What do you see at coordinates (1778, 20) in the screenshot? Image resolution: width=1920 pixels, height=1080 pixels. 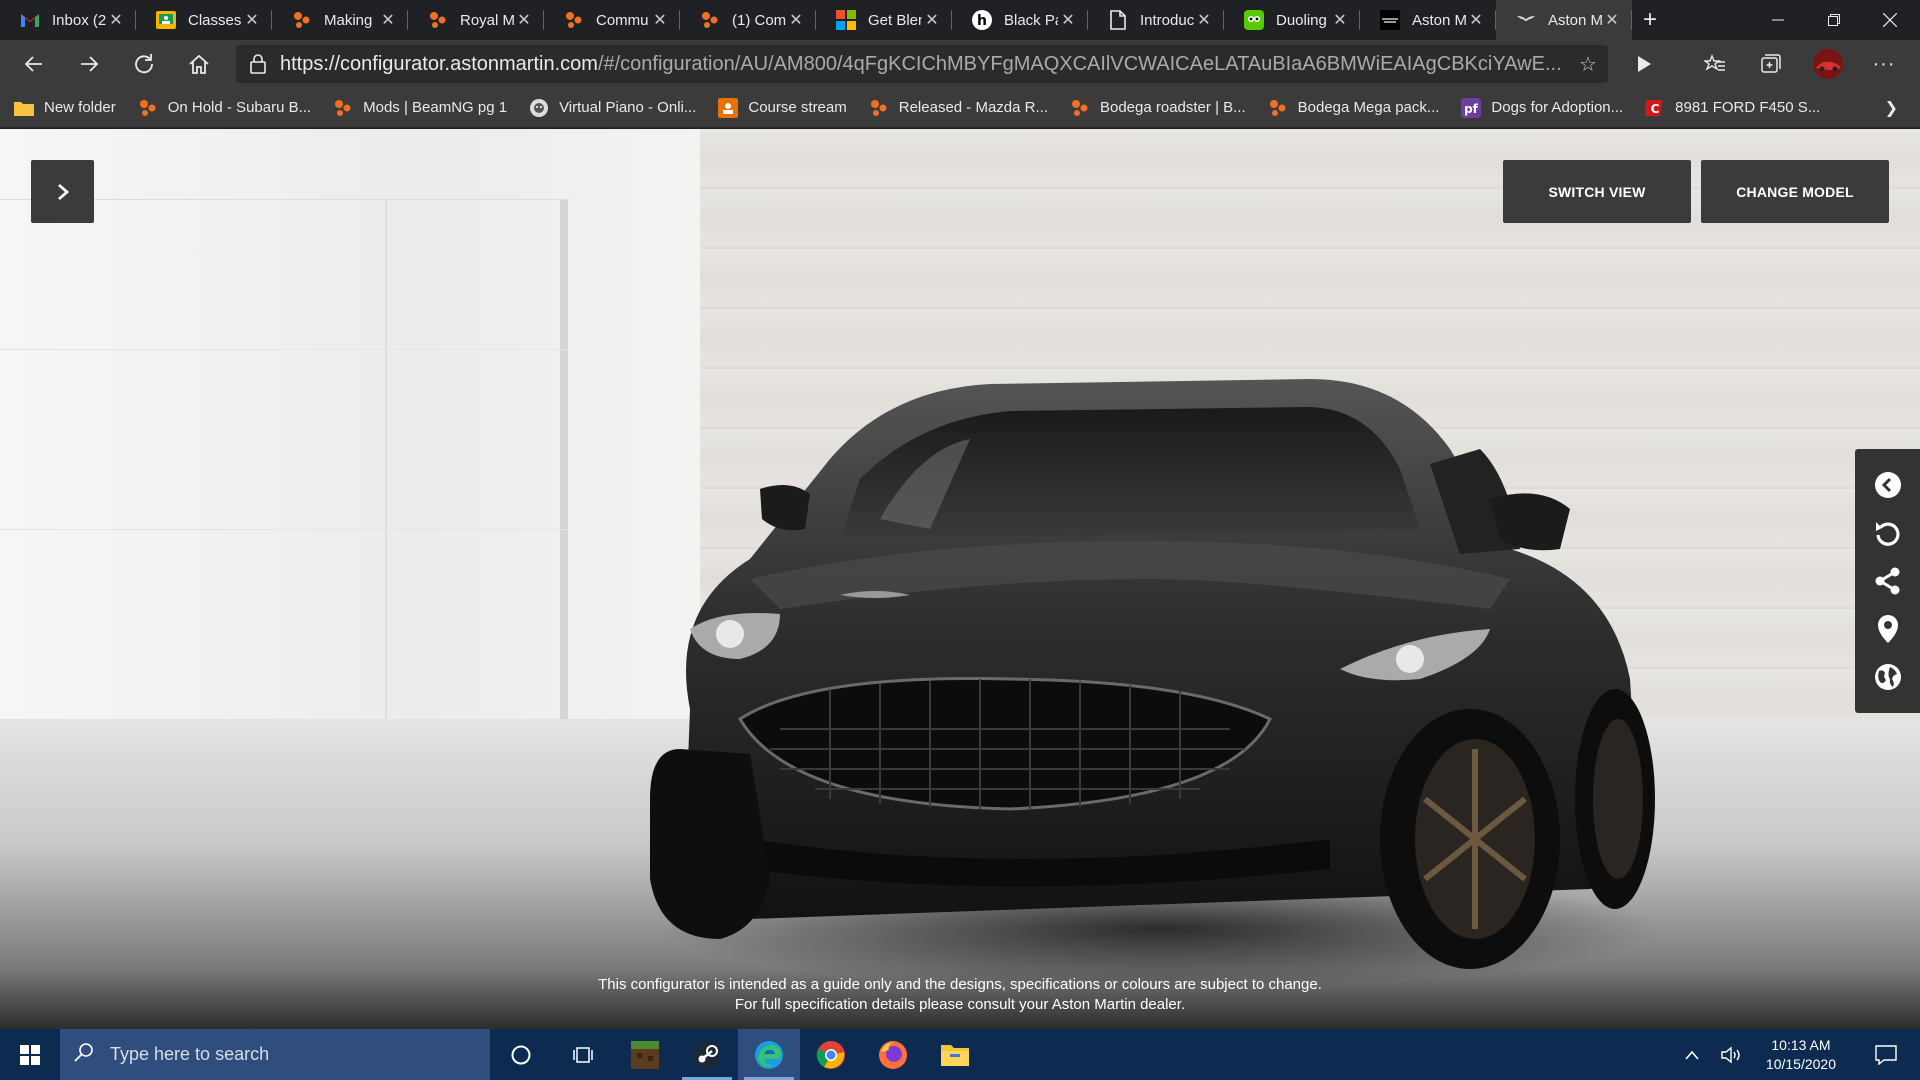 I see `minimize-button` at bounding box center [1778, 20].